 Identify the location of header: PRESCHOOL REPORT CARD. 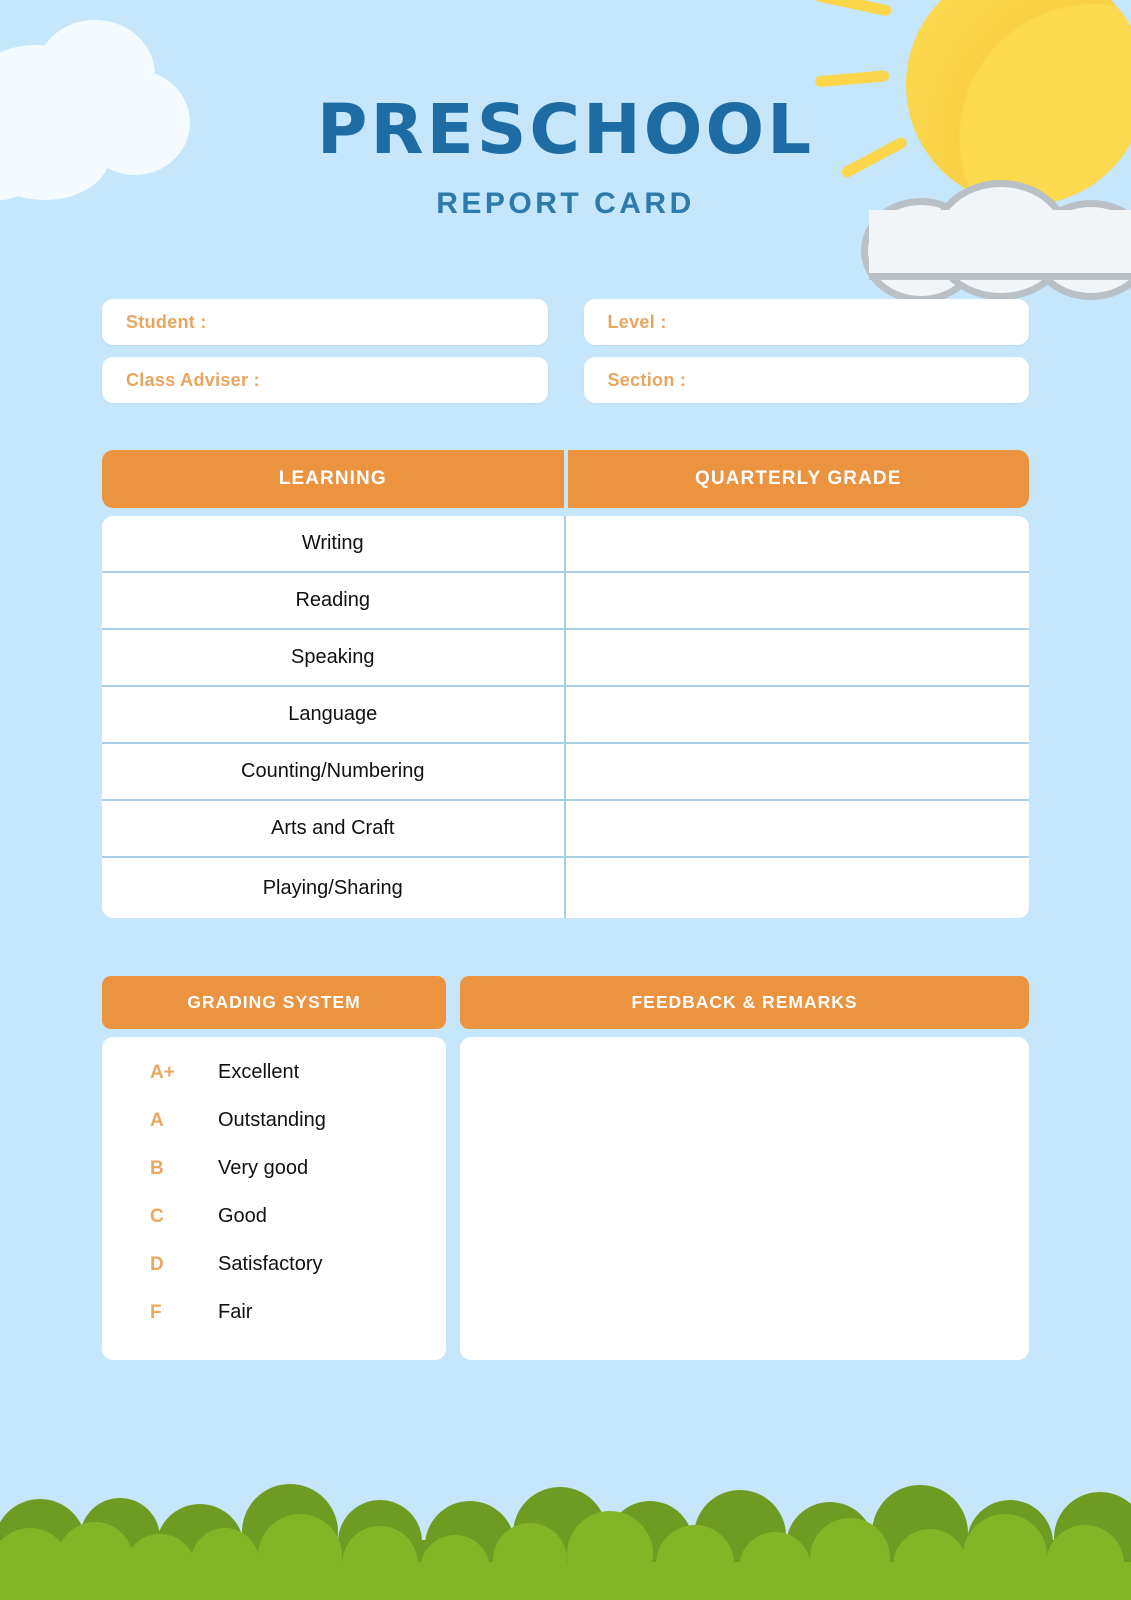
(565, 110).